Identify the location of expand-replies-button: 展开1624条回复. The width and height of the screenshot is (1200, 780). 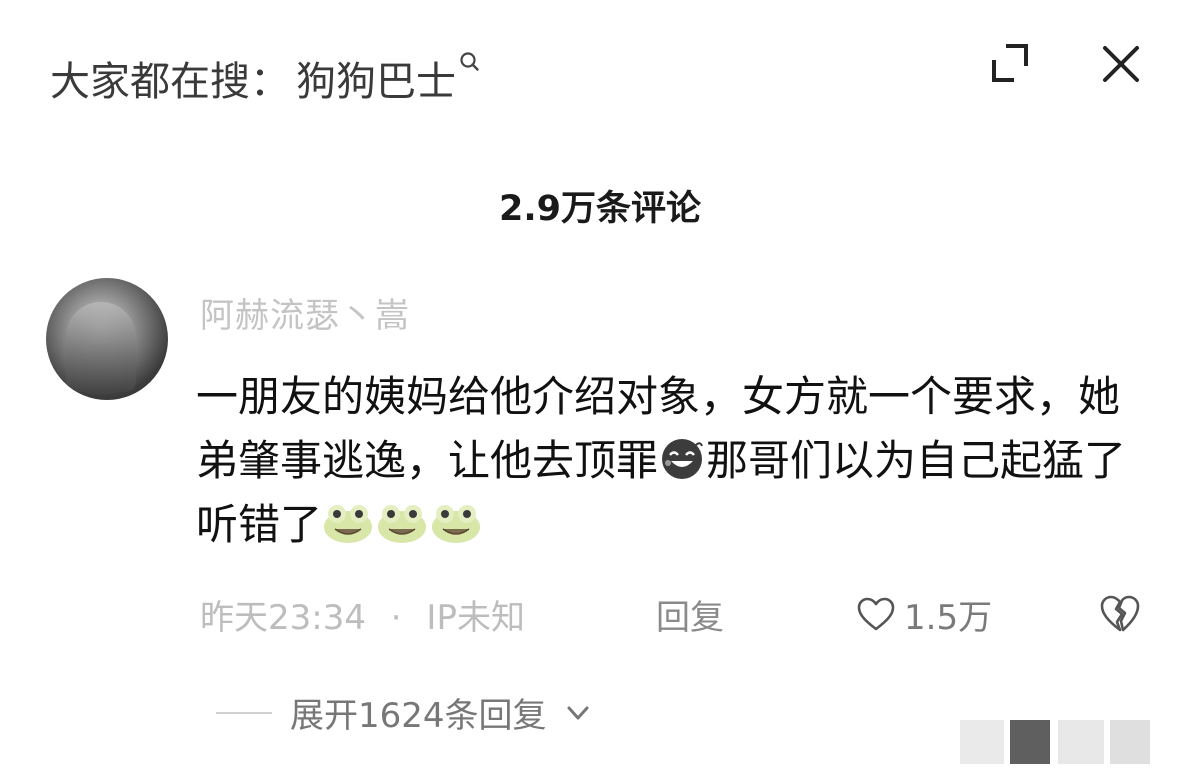
(403, 712).